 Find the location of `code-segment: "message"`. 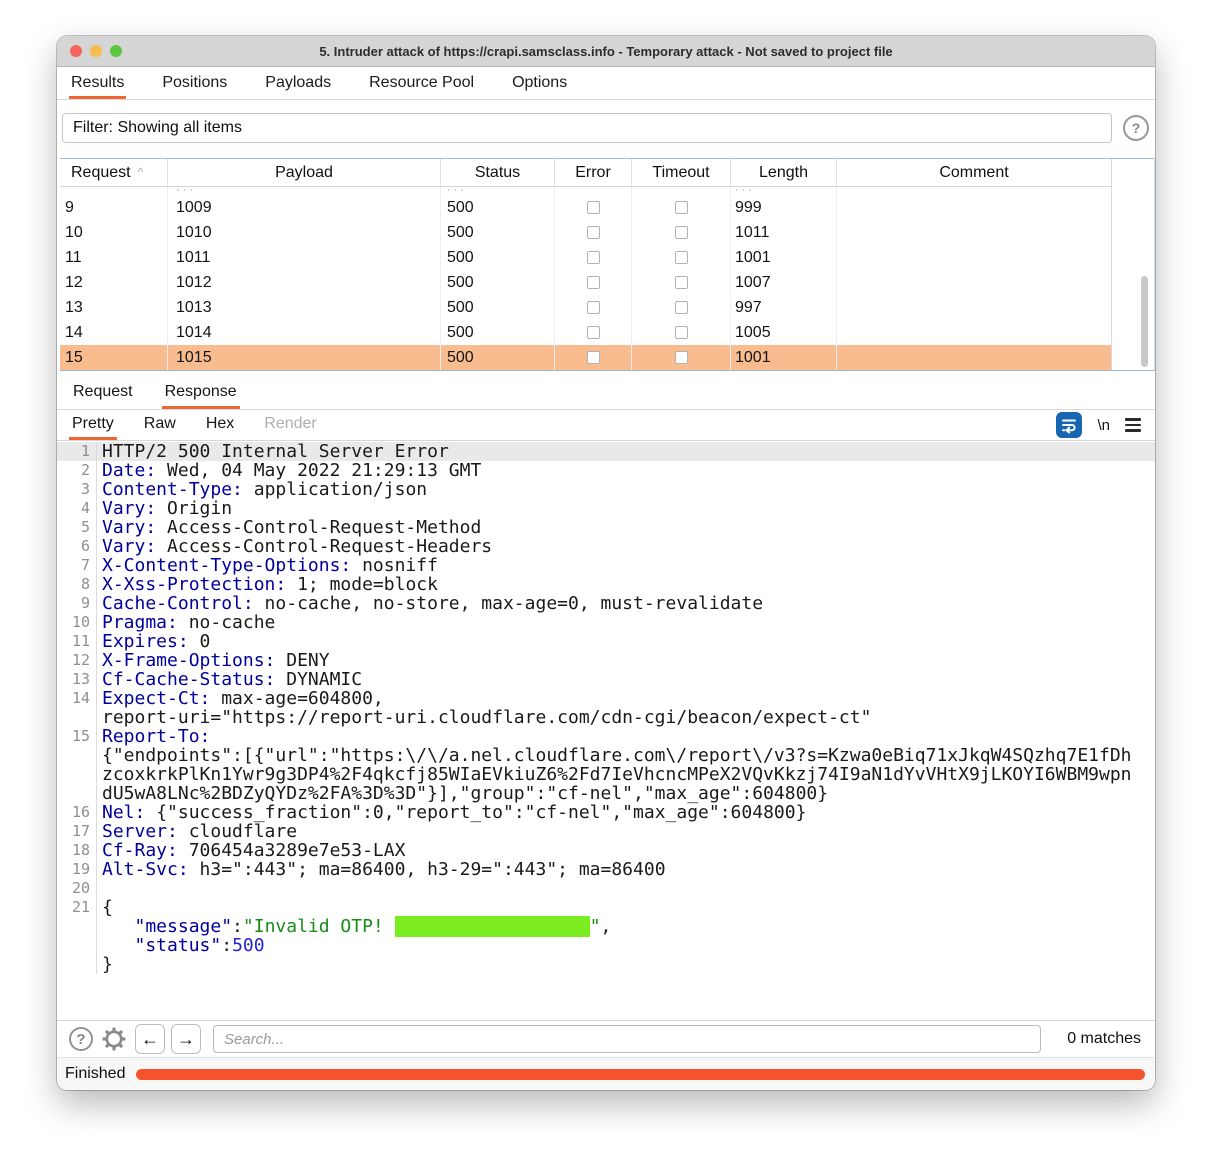

code-segment: "message" is located at coordinates (167, 926).